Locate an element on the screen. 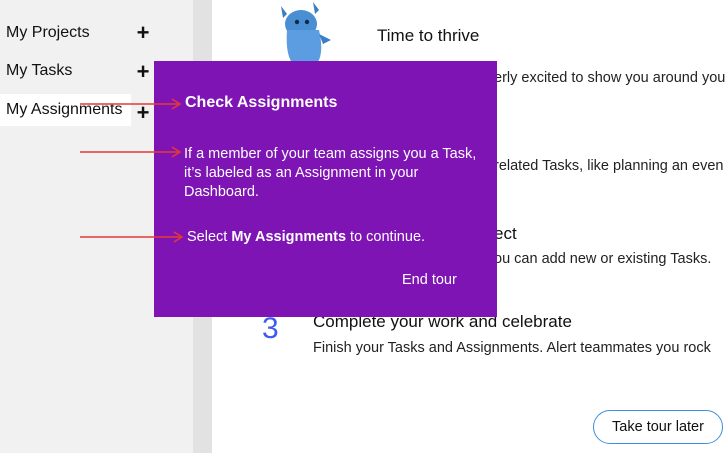 This screenshot has height=453, width=728. tour-instruction: Select My Assignments to continue. is located at coordinates (306, 237).